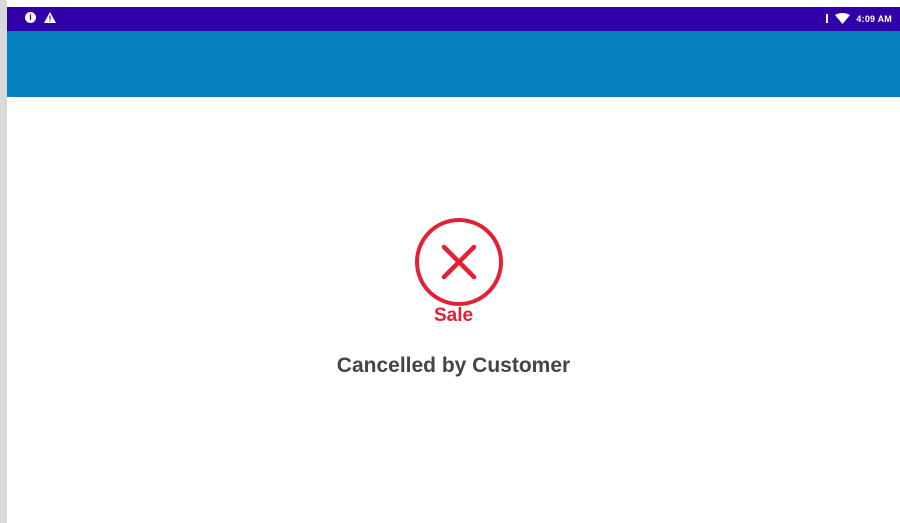 Image resolution: width=900 pixels, height=523 pixels. What do you see at coordinates (874, 18) in the screenshot?
I see `status-clock: 4:09 AM` at bounding box center [874, 18].